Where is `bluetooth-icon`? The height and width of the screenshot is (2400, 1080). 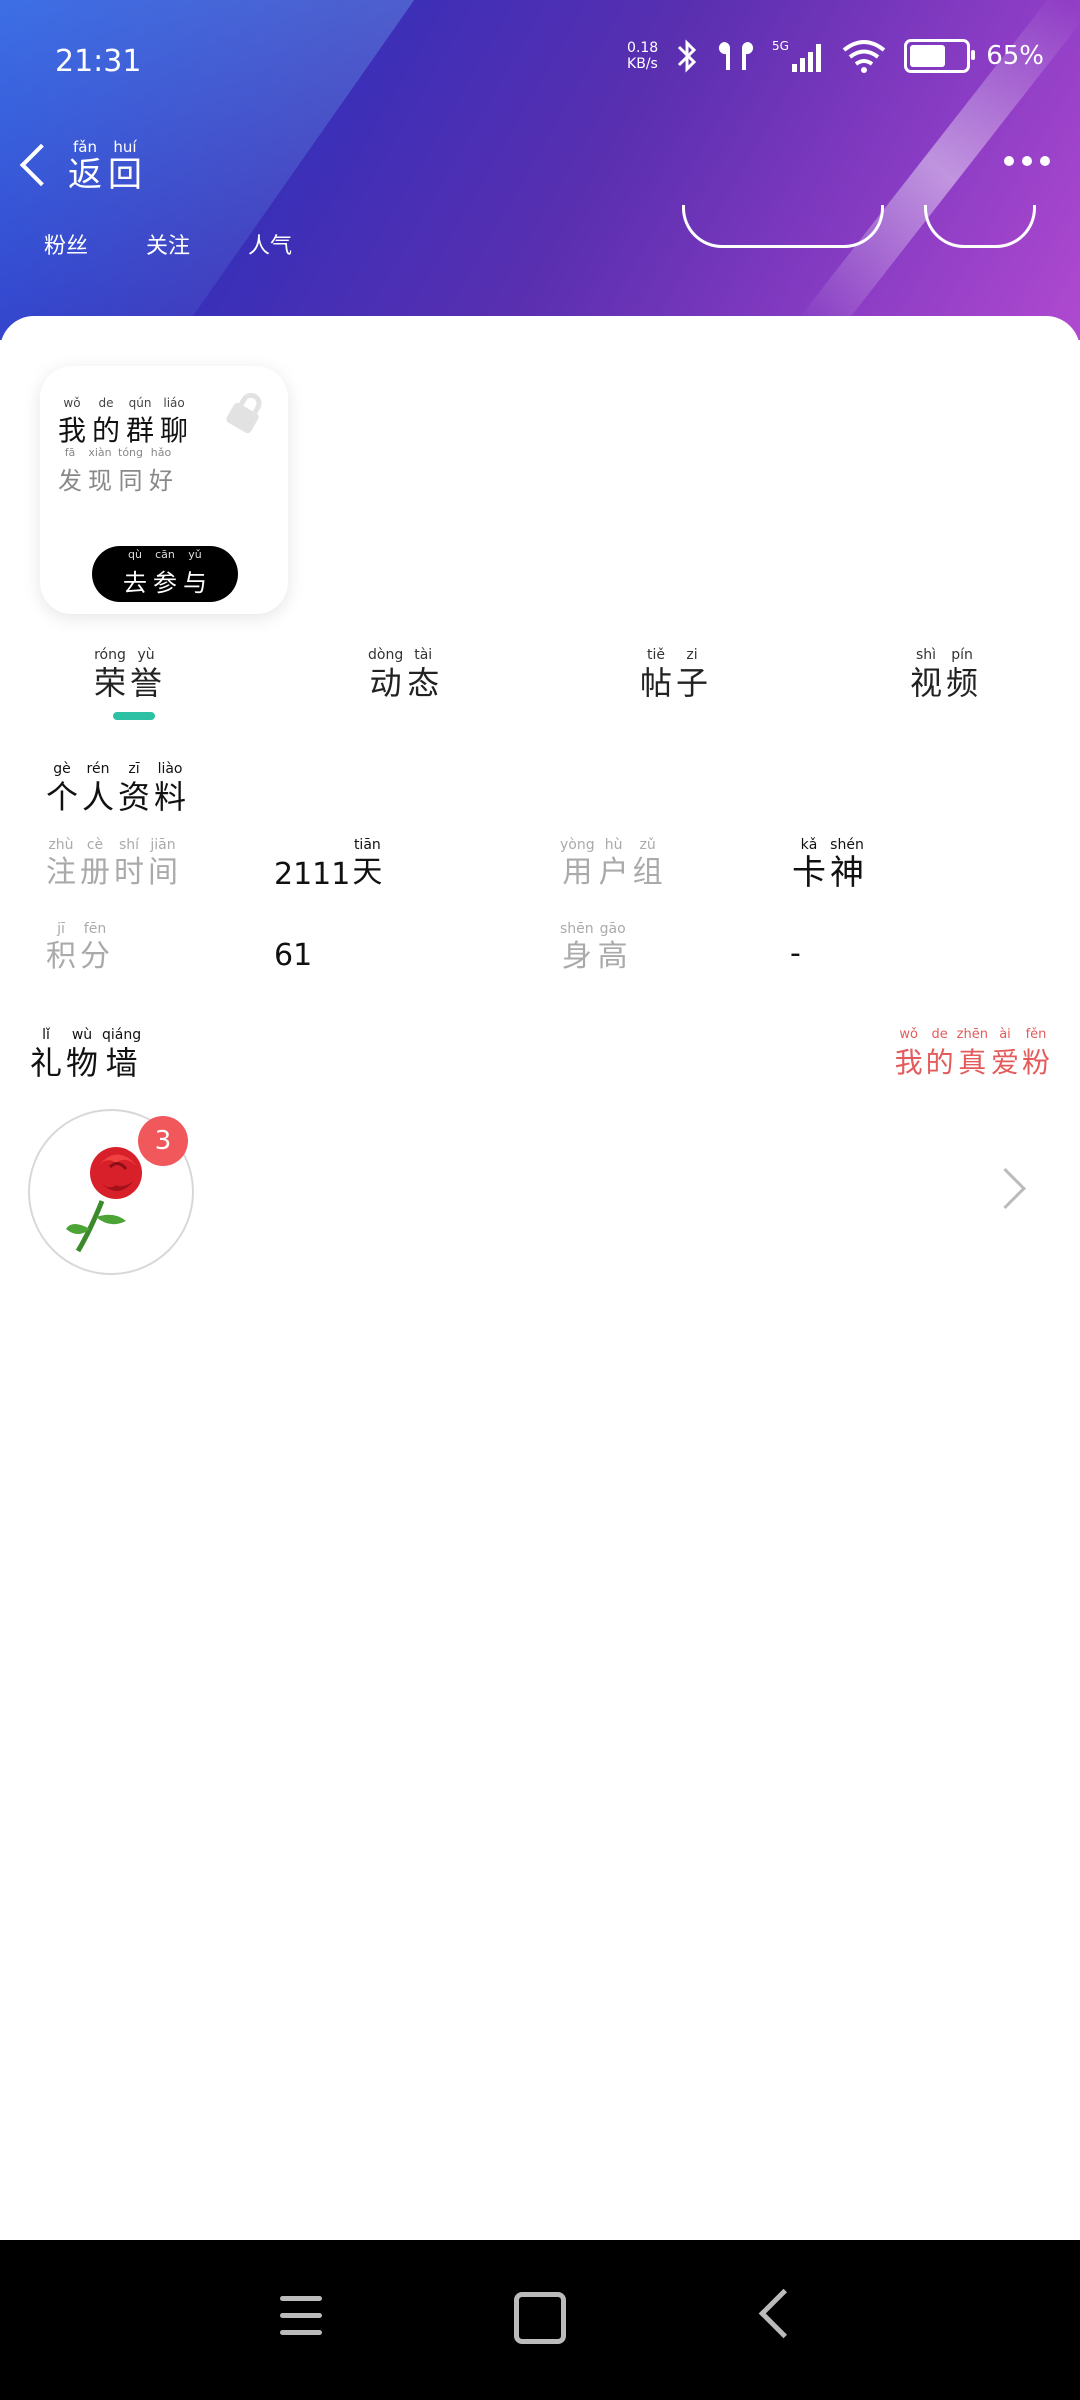
bluetooth-icon is located at coordinates (687, 56).